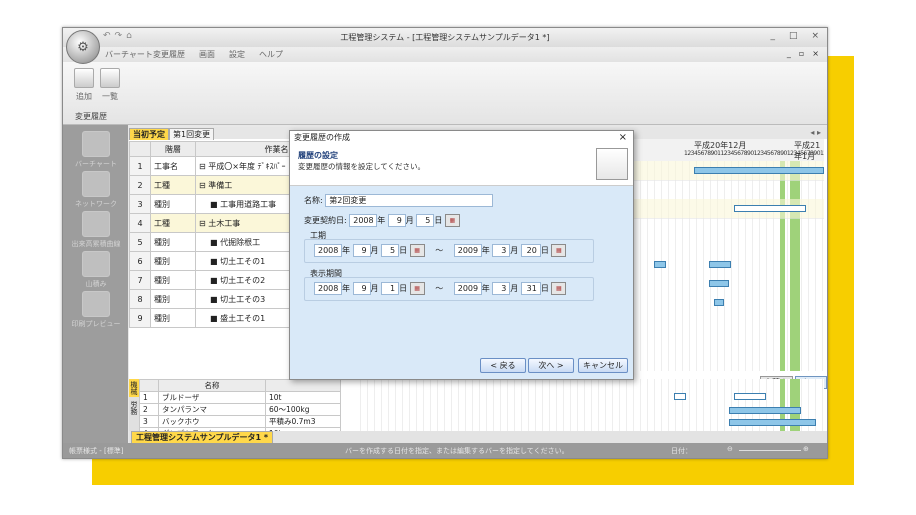 Image resolution: width=916 pixels, height=515 pixels. What do you see at coordinates (237, 54) in the screenshot?
I see `menu-settings: 設定` at bounding box center [237, 54].